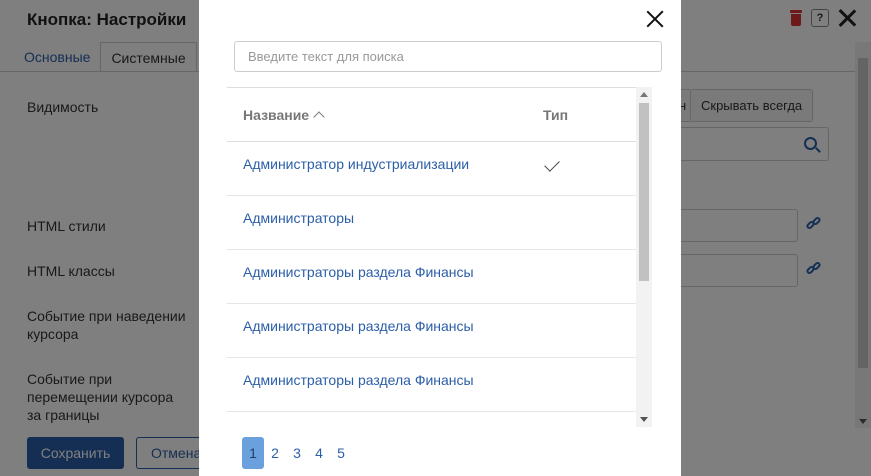  Describe the element at coordinates (644, 419) in the screenshot. I see `scroll-down-icon` at that location.